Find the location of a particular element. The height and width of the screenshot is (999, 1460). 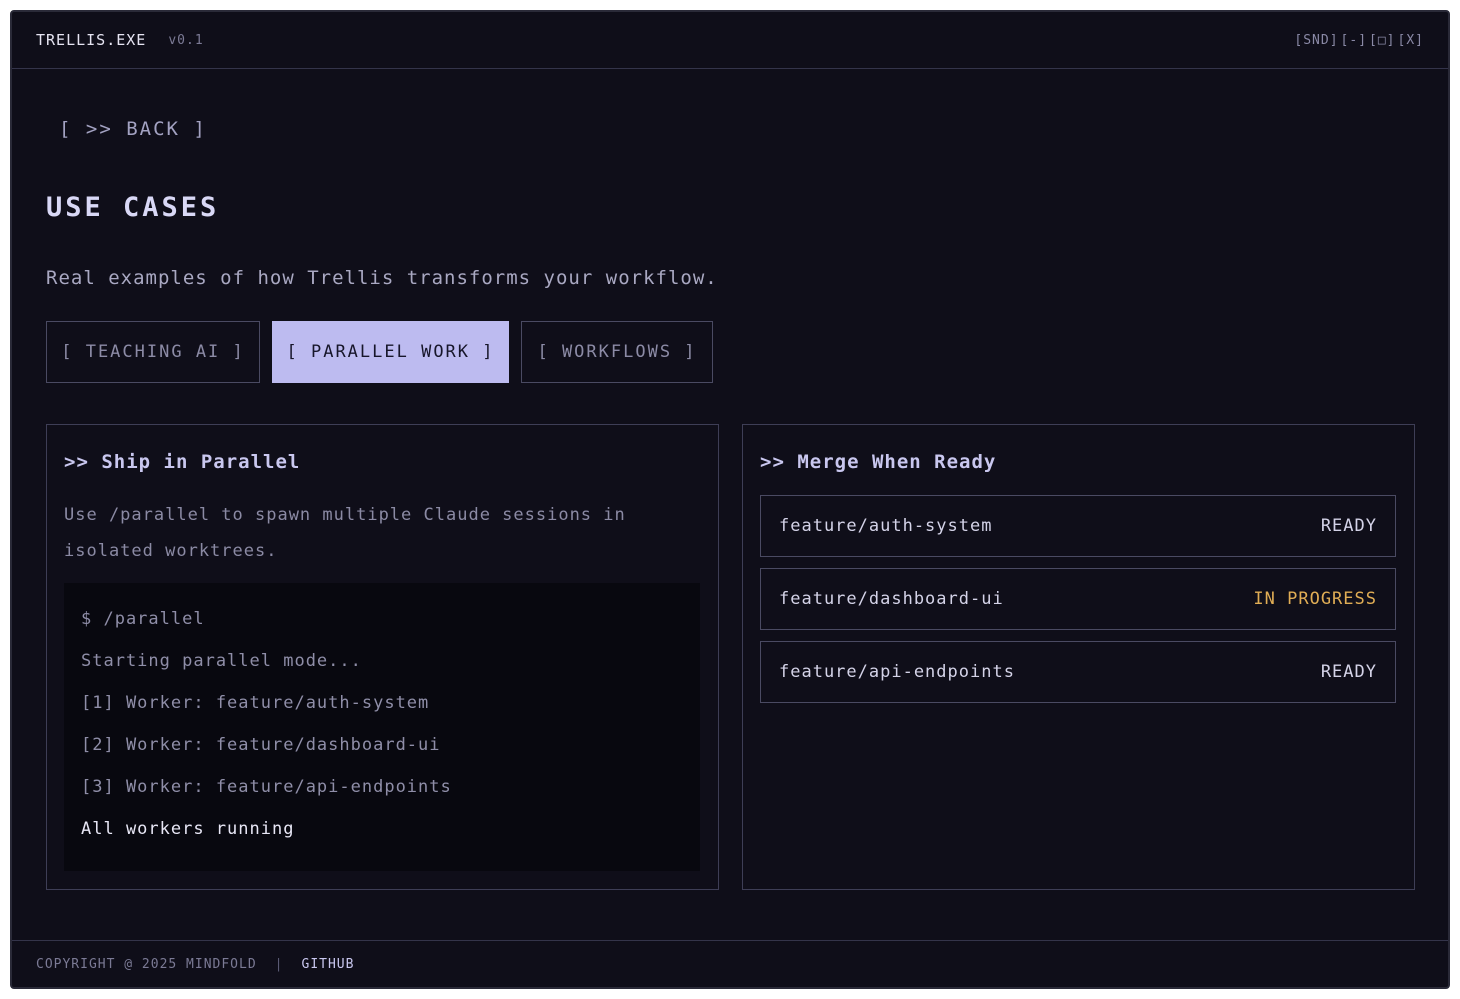

branch-row: feature/auth-system READY is located at coordinates (1078, 526).